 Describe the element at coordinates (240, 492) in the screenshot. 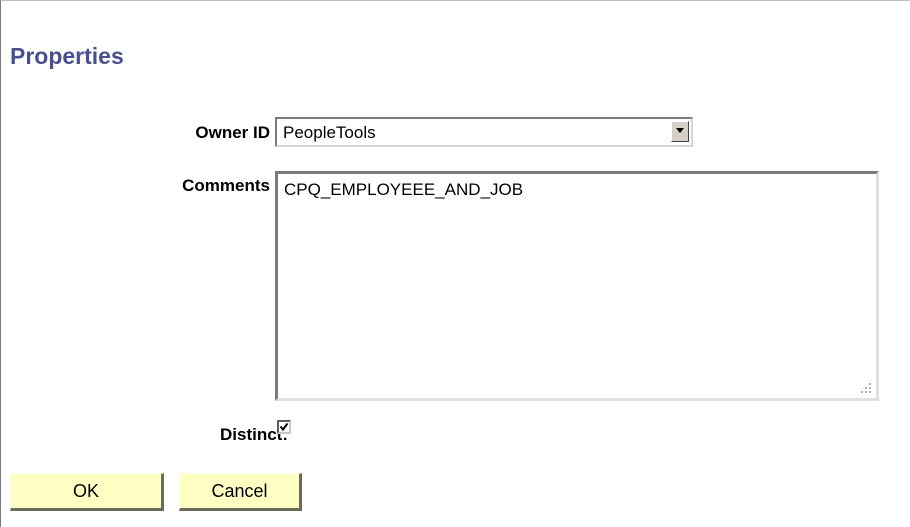

I see `cancel-button: Cancel` at that location.